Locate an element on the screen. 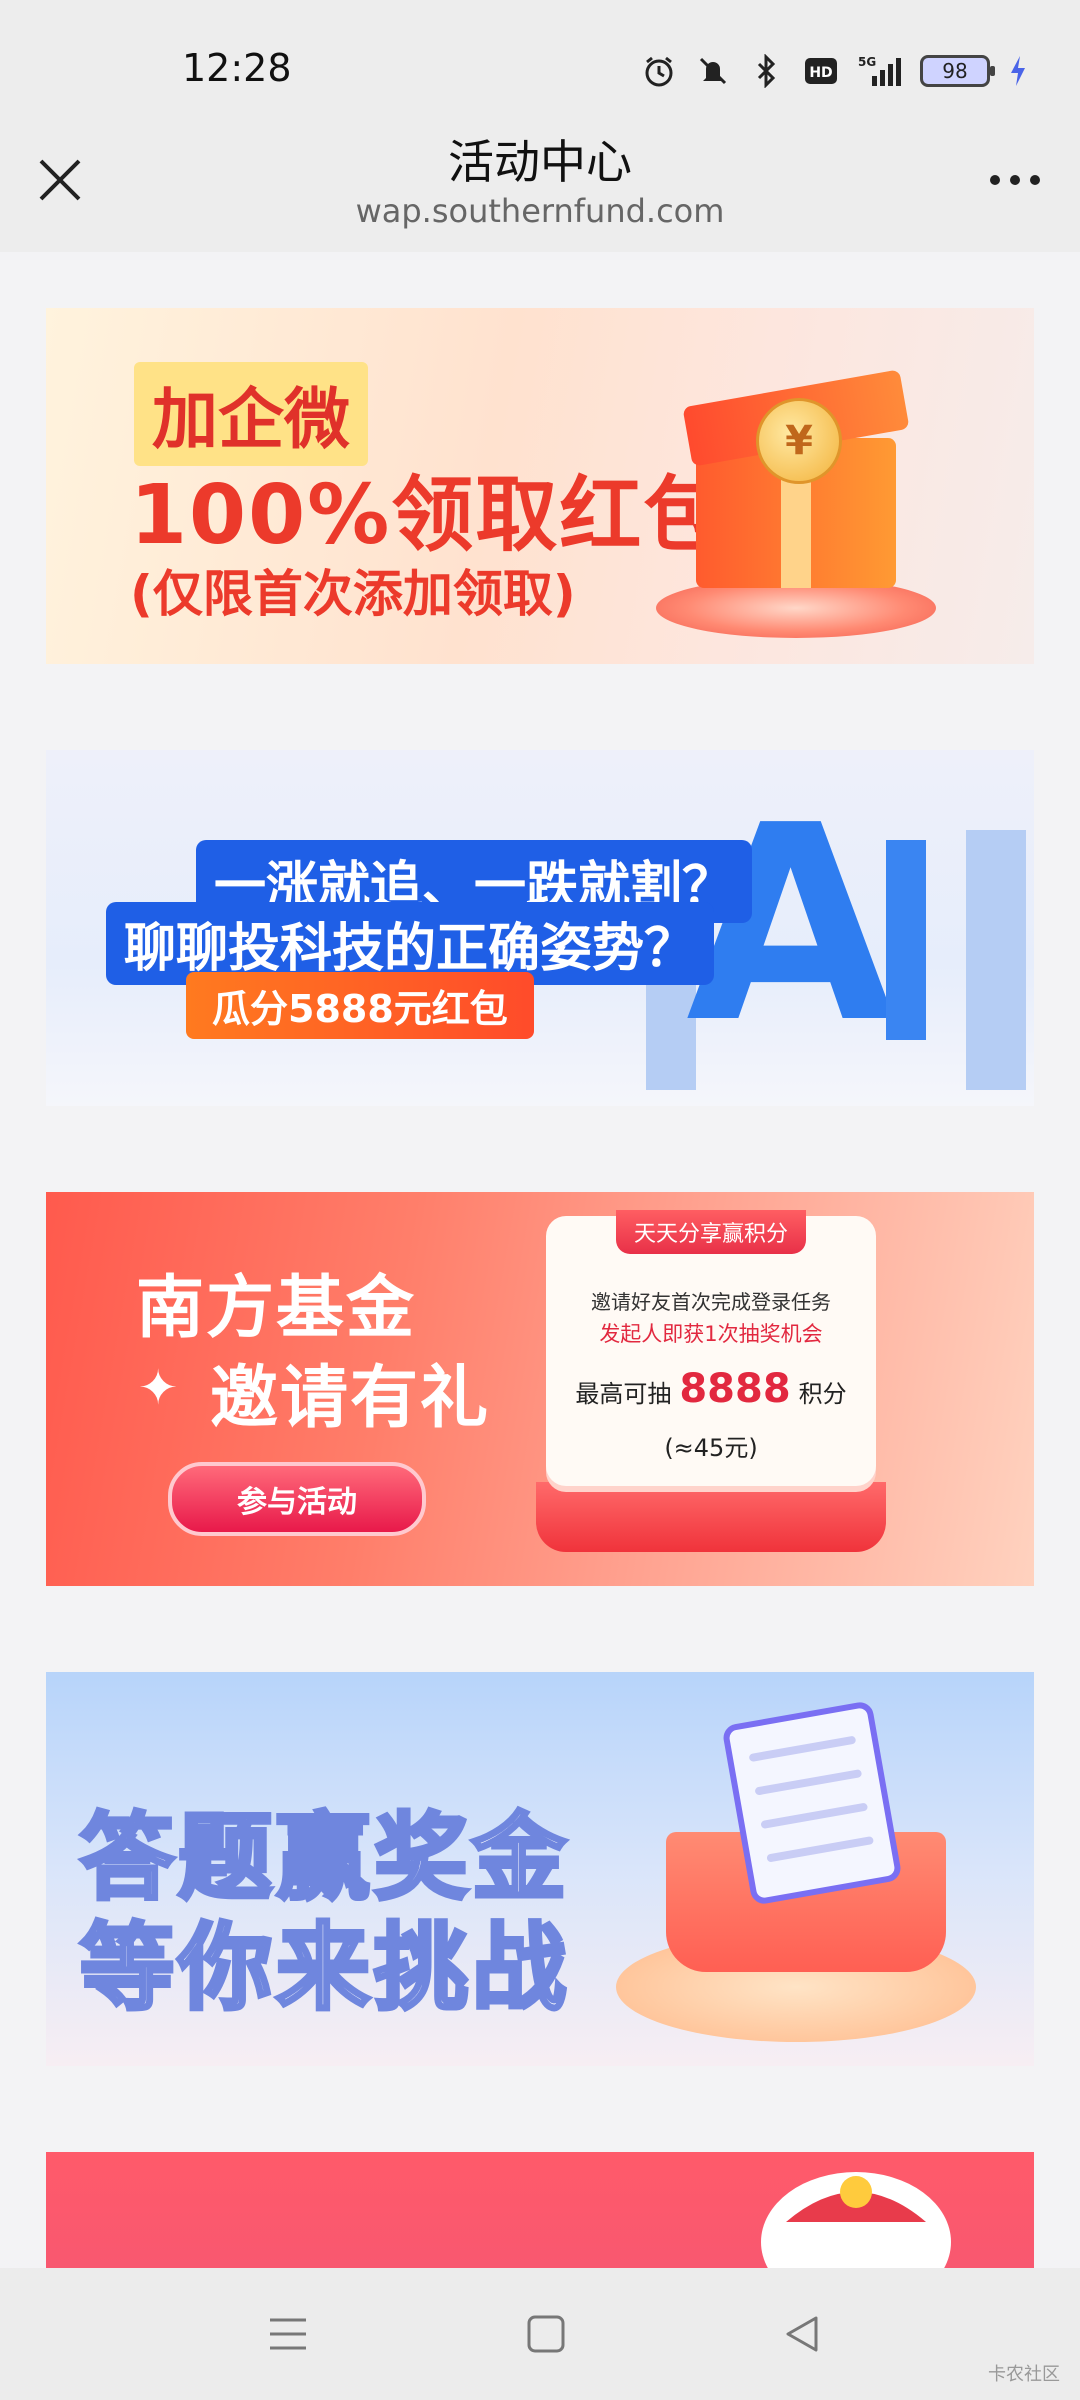 This screenshot has height=2400, width=1080. page-title: 活动中心 is located at coordinates (540, 162).